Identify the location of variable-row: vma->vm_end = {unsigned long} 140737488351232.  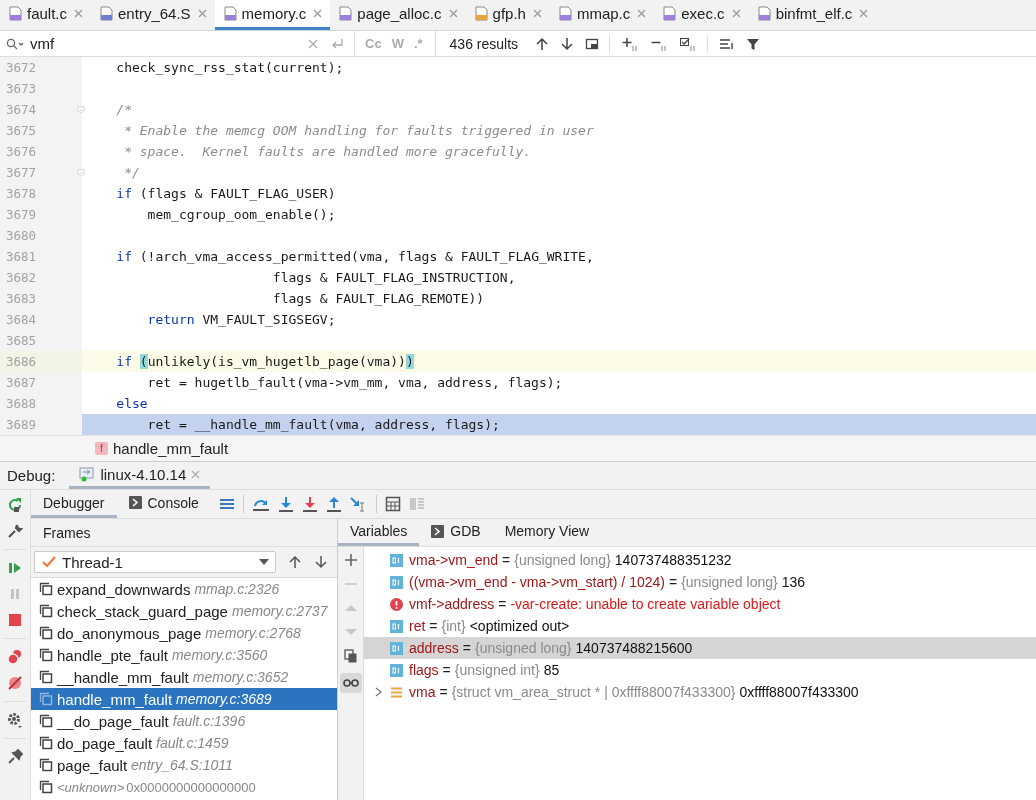
(700, 560).